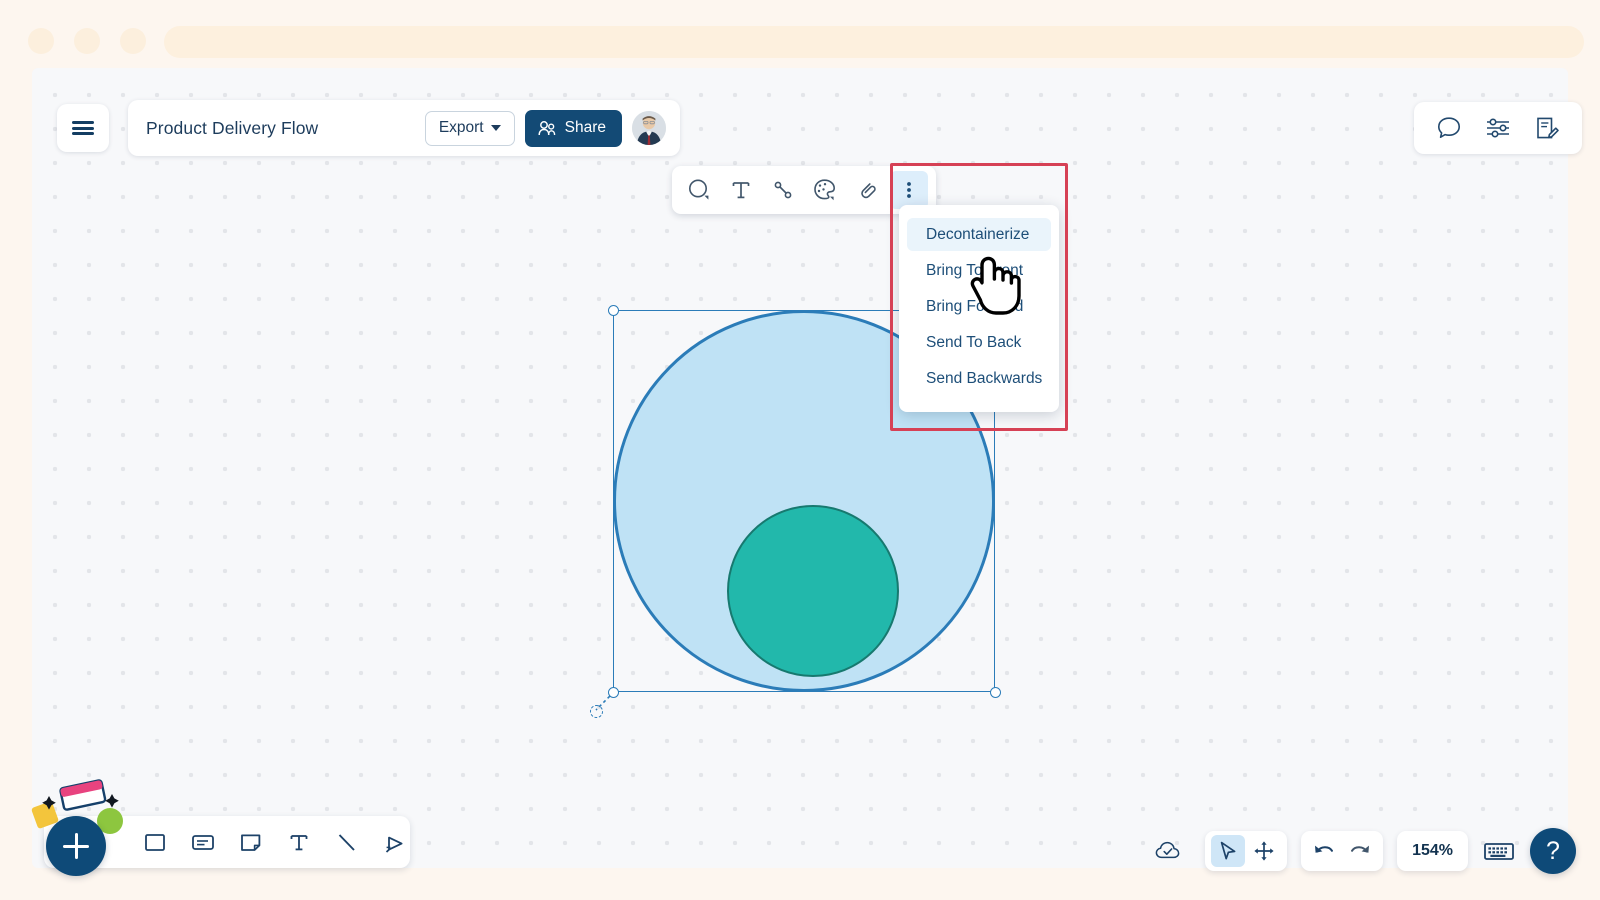 This screenshot has height=900, width=1600. What do you see at coordinates (1547, 128) in the screenshot?
I see `notes-edit-icon` at bounding box center [1547, 128].